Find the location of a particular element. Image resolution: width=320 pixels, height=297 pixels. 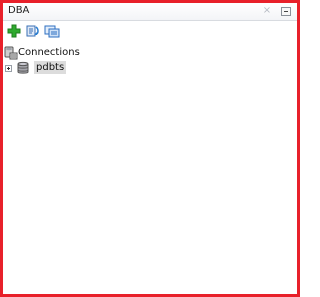

filter-button is located at coordinates (52, 31).